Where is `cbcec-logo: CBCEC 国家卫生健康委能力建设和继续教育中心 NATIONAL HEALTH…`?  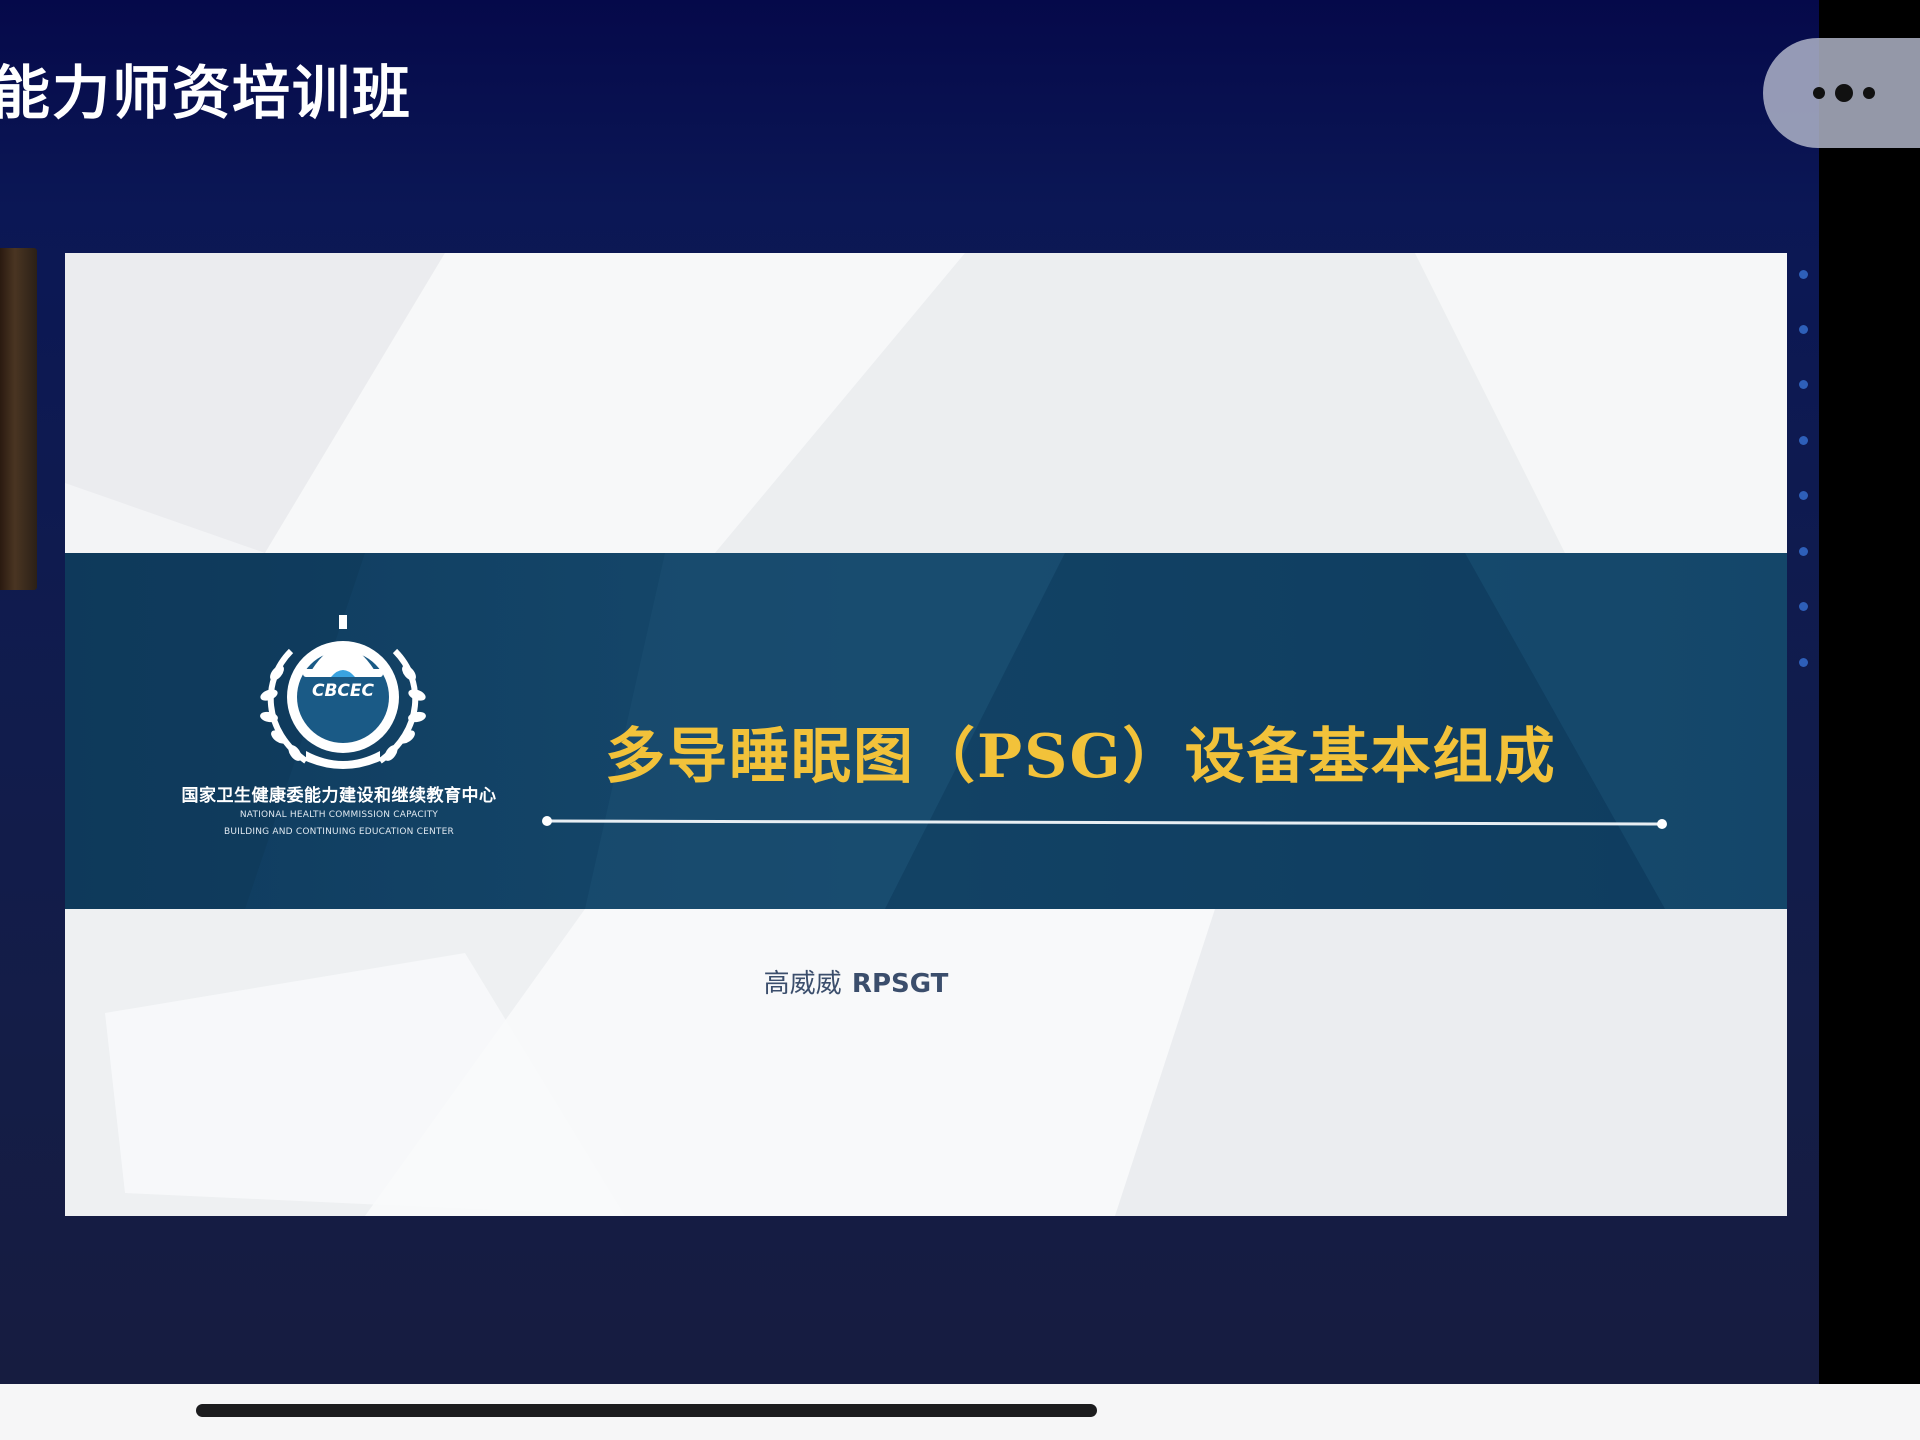
cbcec-logo: CBCEC 国家卫生健康委能力建设和继续教育中心 NATIONAL HEALTH… is located at coordinates (339, 736).